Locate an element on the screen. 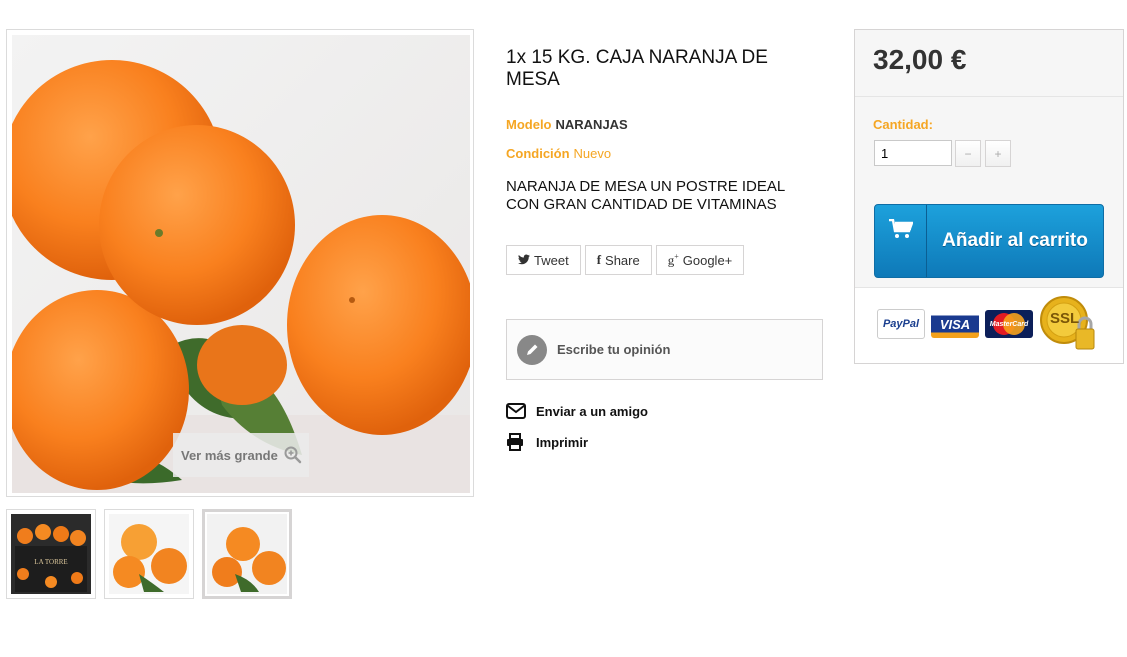 Image resolution: width=1127 pixels, height=657 pixels. google-plus-button: g+ Google+ is located at coordinates (700, 260).